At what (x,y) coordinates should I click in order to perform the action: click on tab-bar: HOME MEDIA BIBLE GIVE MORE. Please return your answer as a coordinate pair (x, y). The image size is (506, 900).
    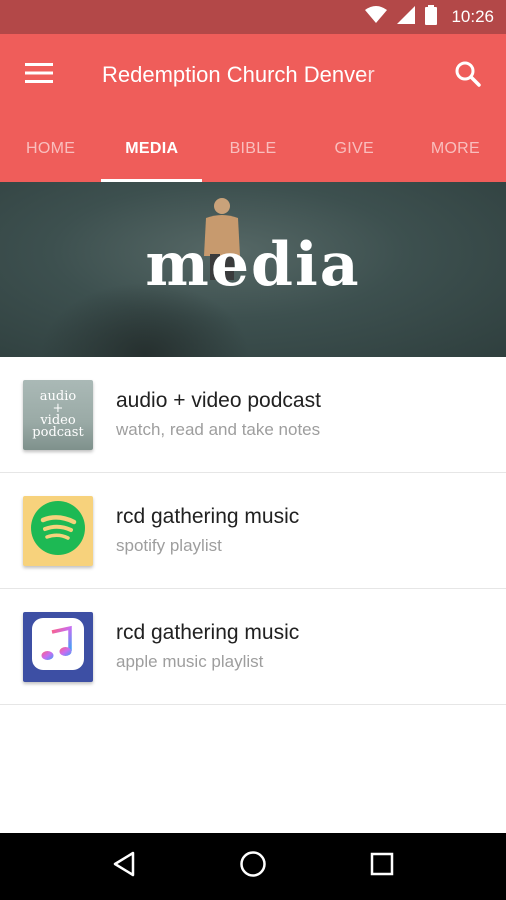
    Looking at the image, I should click on (253, 149).